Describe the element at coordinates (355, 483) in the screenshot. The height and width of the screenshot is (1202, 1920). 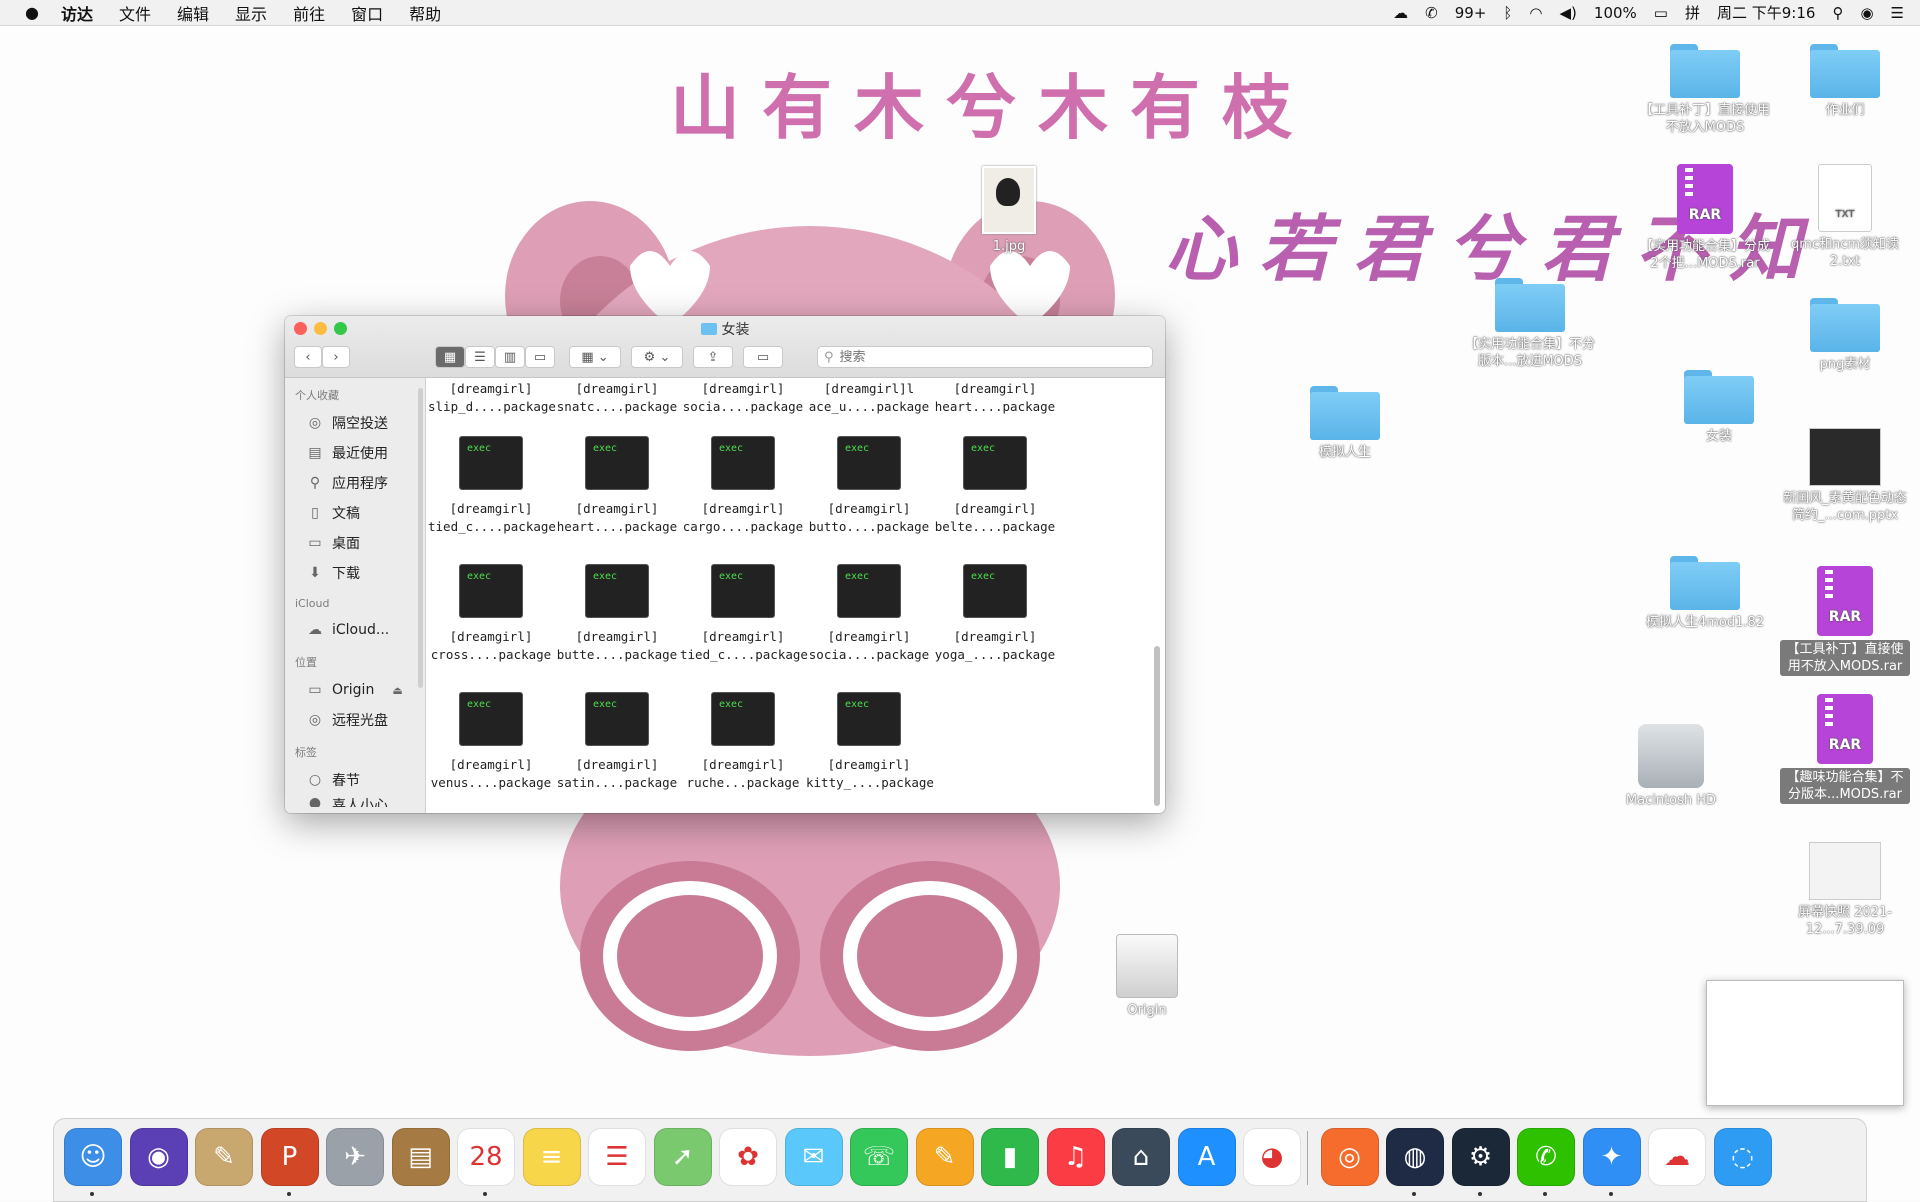
I see `sidebar-item-applications: ⚲ 应用程序` at that location.